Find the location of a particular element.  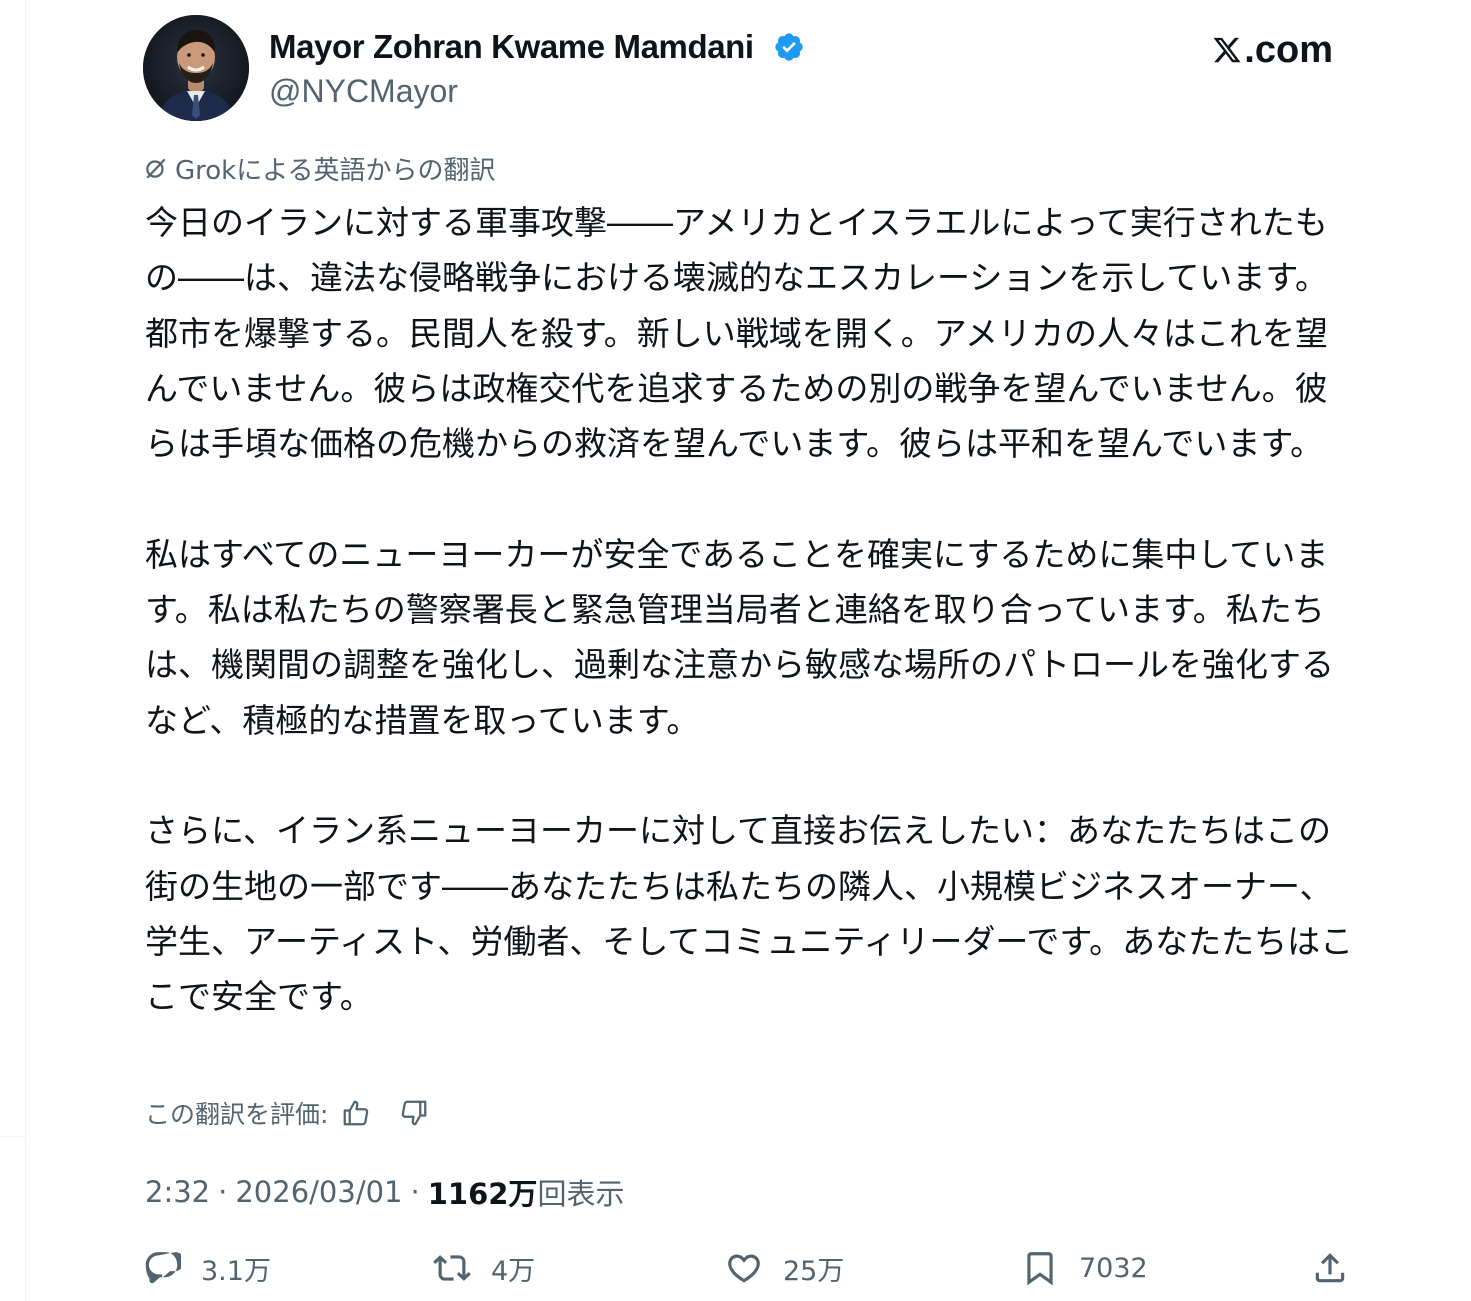

thumbs-down-button is located at coordinates (414, 1113).